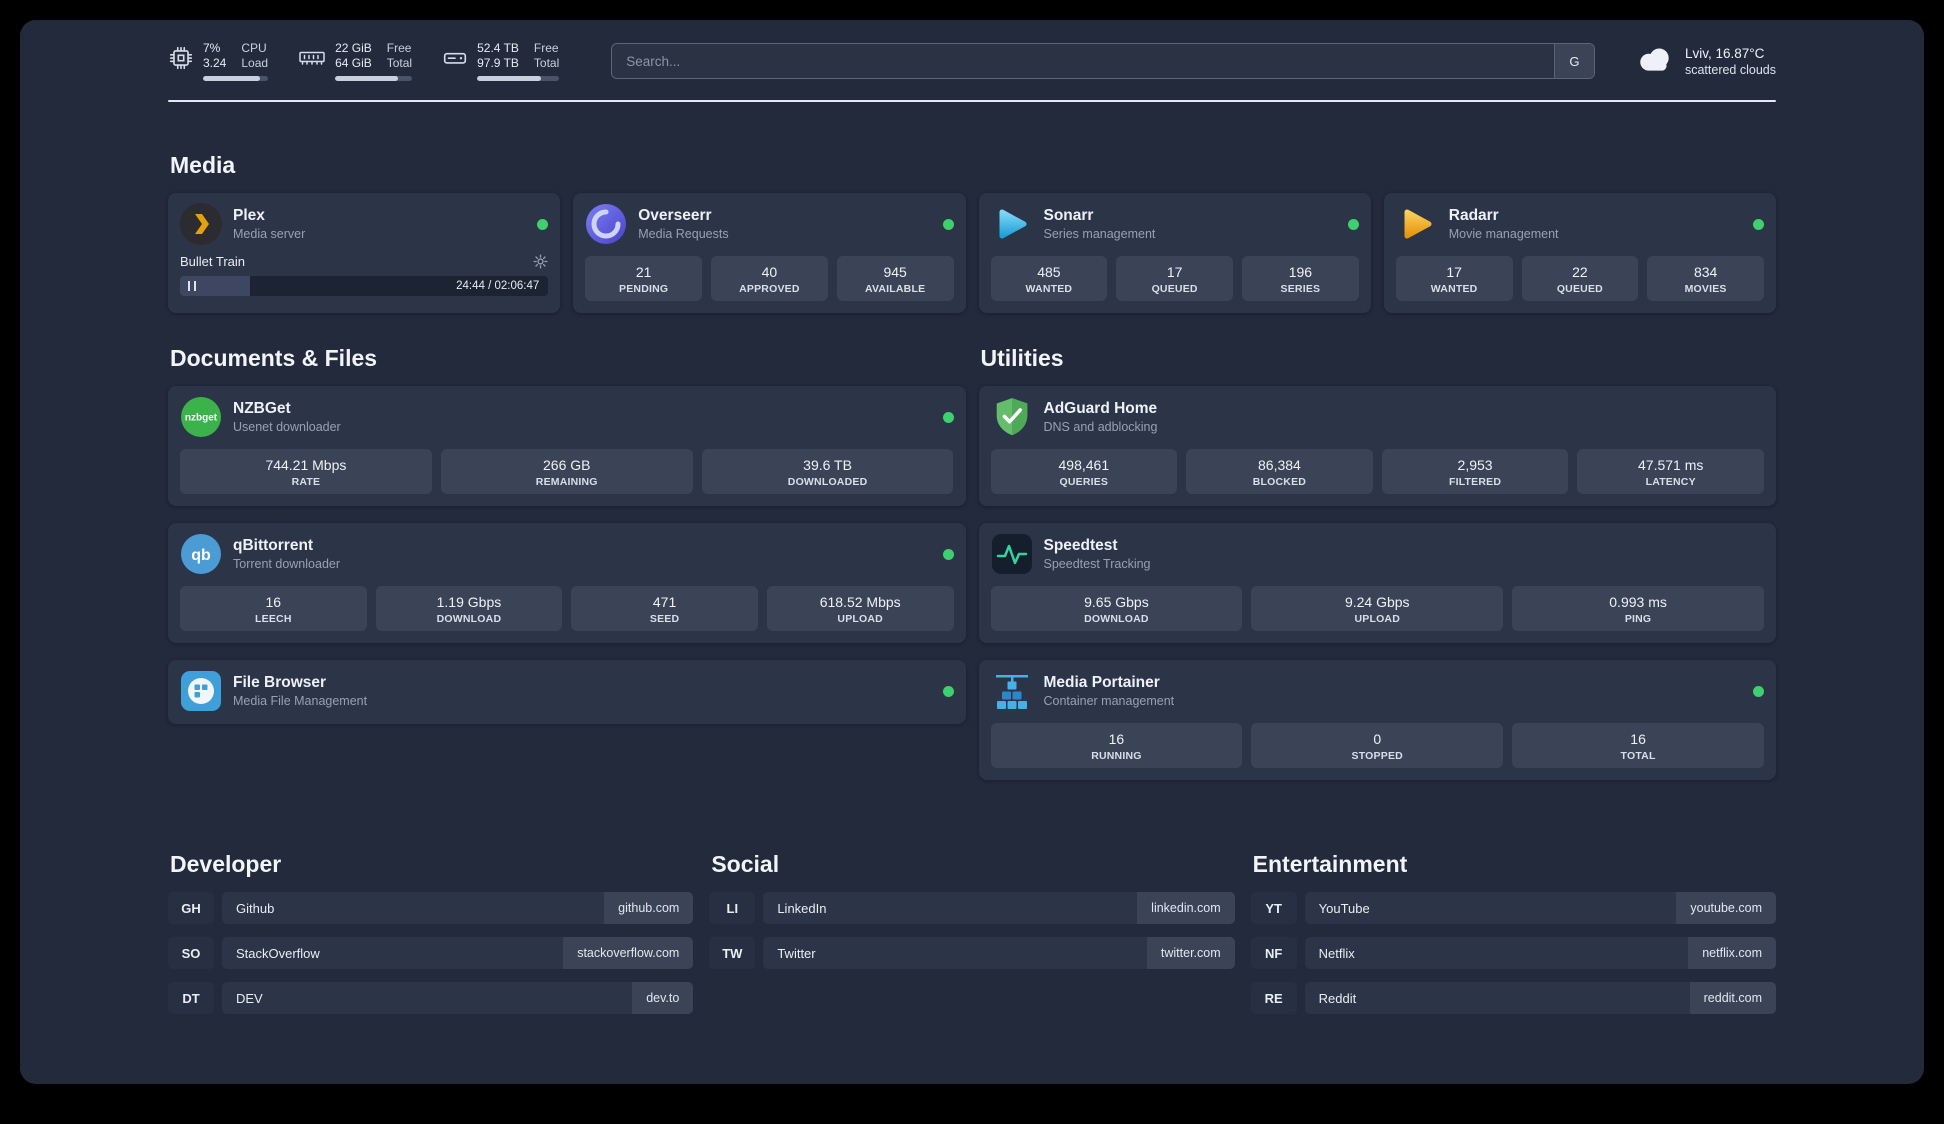 Image resolution: width=1944 pixels, height=1124 pixels. Describe the element at coordinates (972, 101) in the screenshot. I see `topbar-divider` at that location.